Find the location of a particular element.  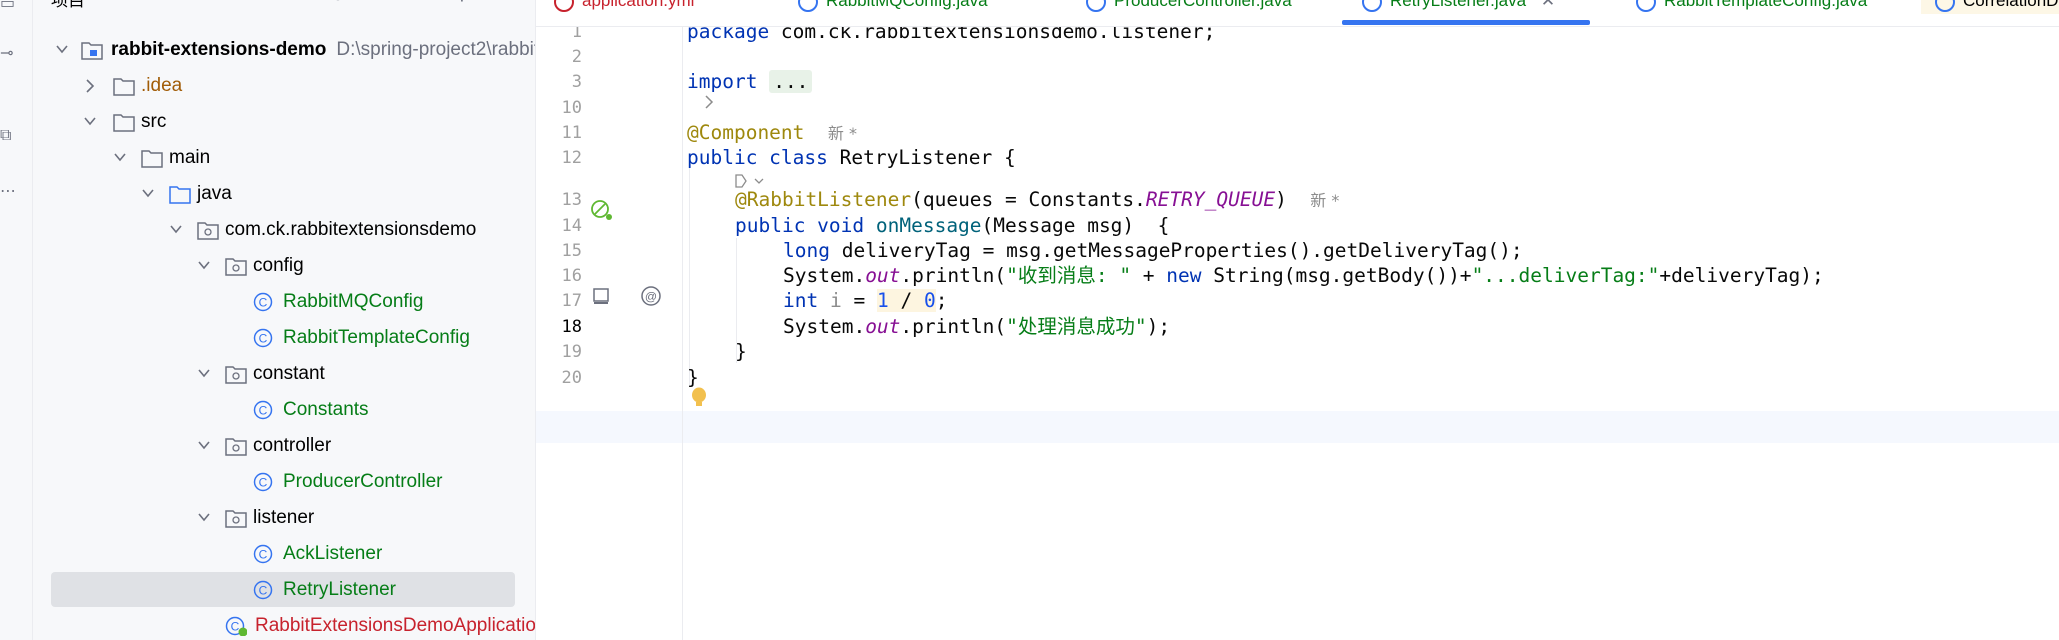

tree-row-main: main is located at coordinates (284, 158).